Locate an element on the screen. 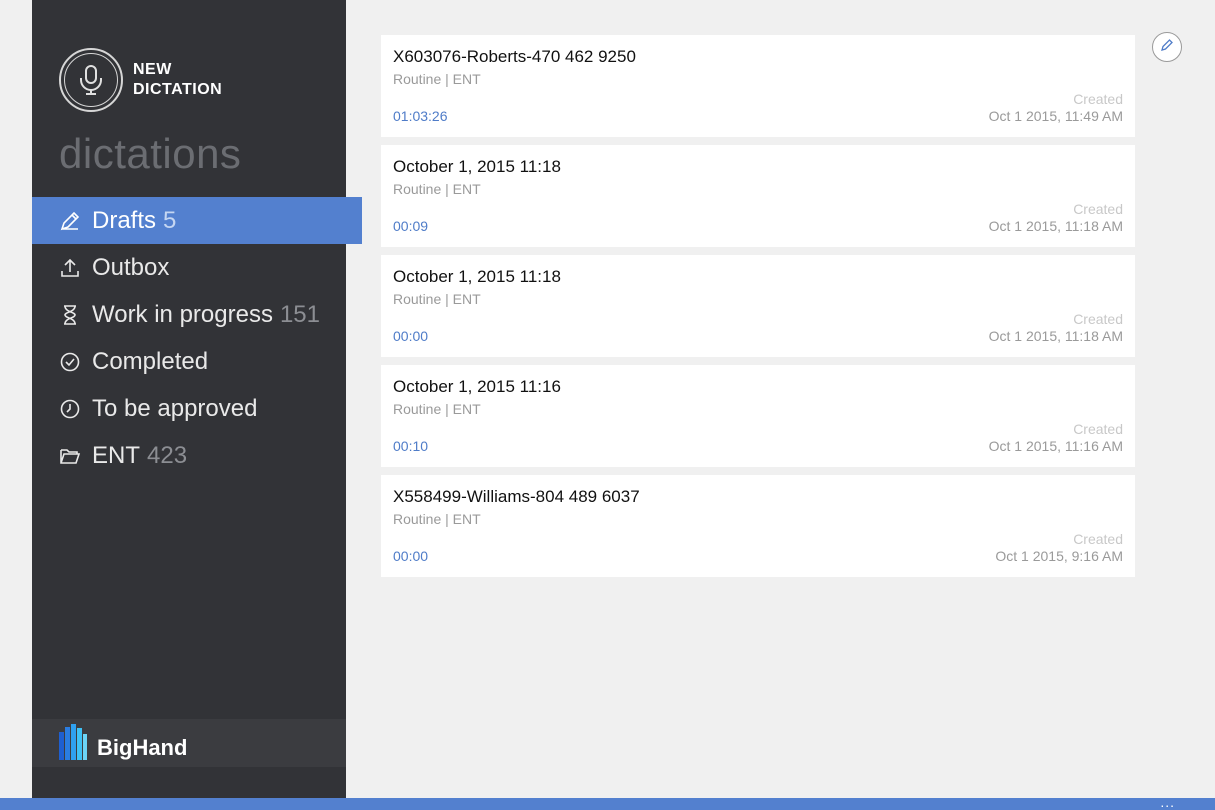 The height and width of the screenshot is (810, 1215). section-title: dictations is located at coordinates (150, 153).